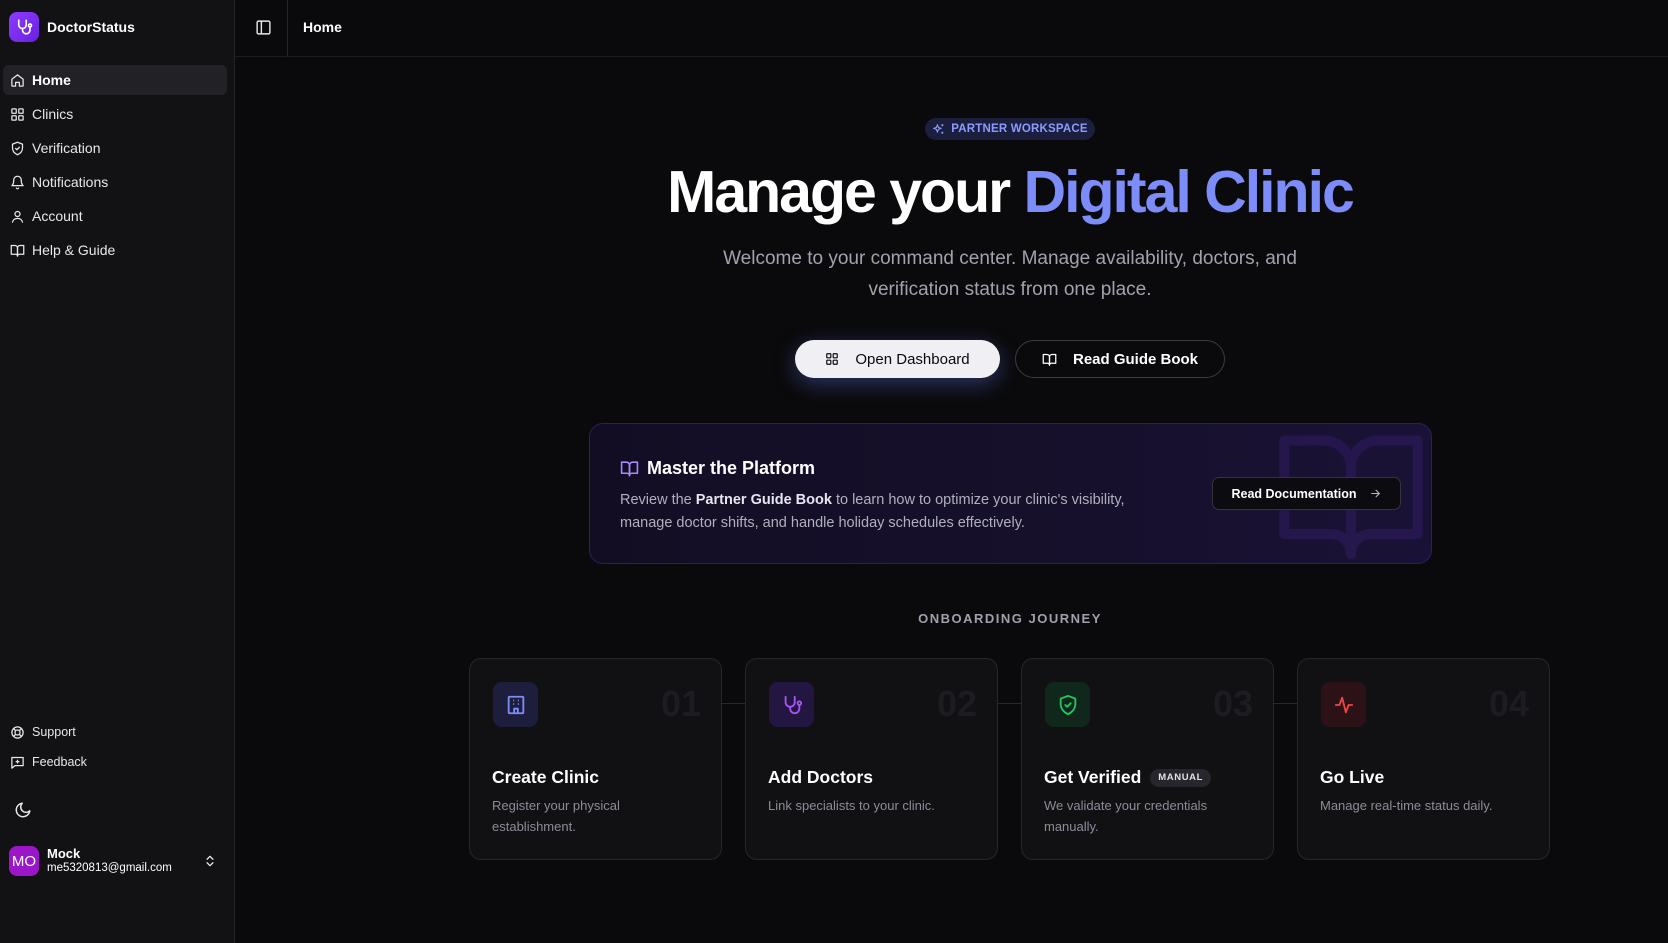 The width and height of the screenshot is (1668, 943). What do you see at coordinates (1508, 703) in the screenshot?
I see `step-number: 04` at bounding box center [1508, 703].